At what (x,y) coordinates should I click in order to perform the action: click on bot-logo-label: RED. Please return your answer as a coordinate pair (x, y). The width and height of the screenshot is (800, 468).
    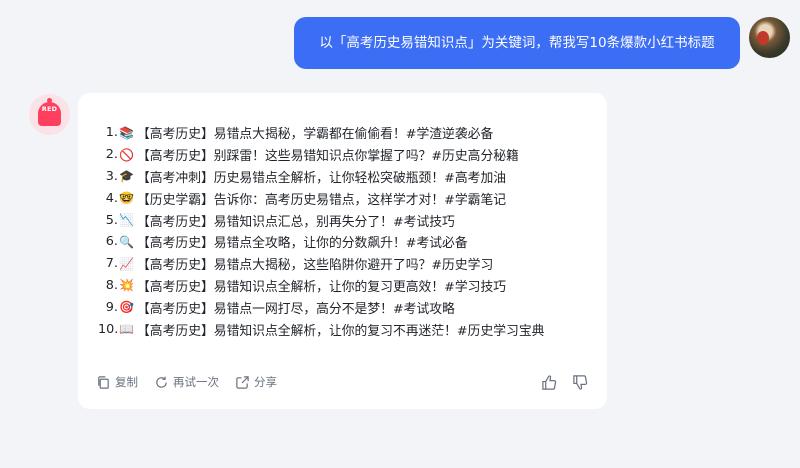
    Looking at the image, I should click on (49, 109).